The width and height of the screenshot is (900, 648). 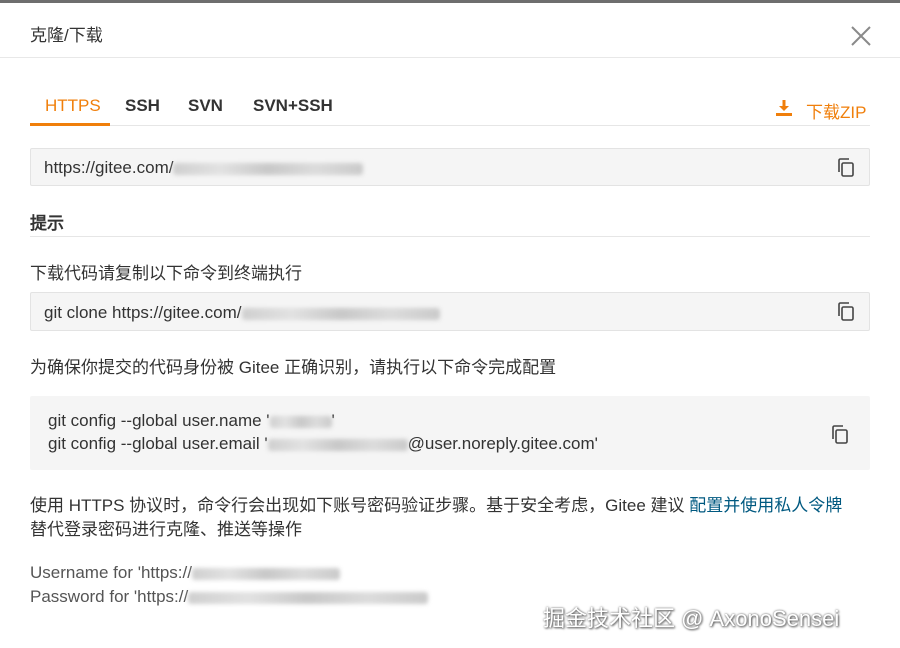 What do you see at coordinates (337, 444) in the screenshot?
I see `redacted-email` at bounding box center [337, 444].